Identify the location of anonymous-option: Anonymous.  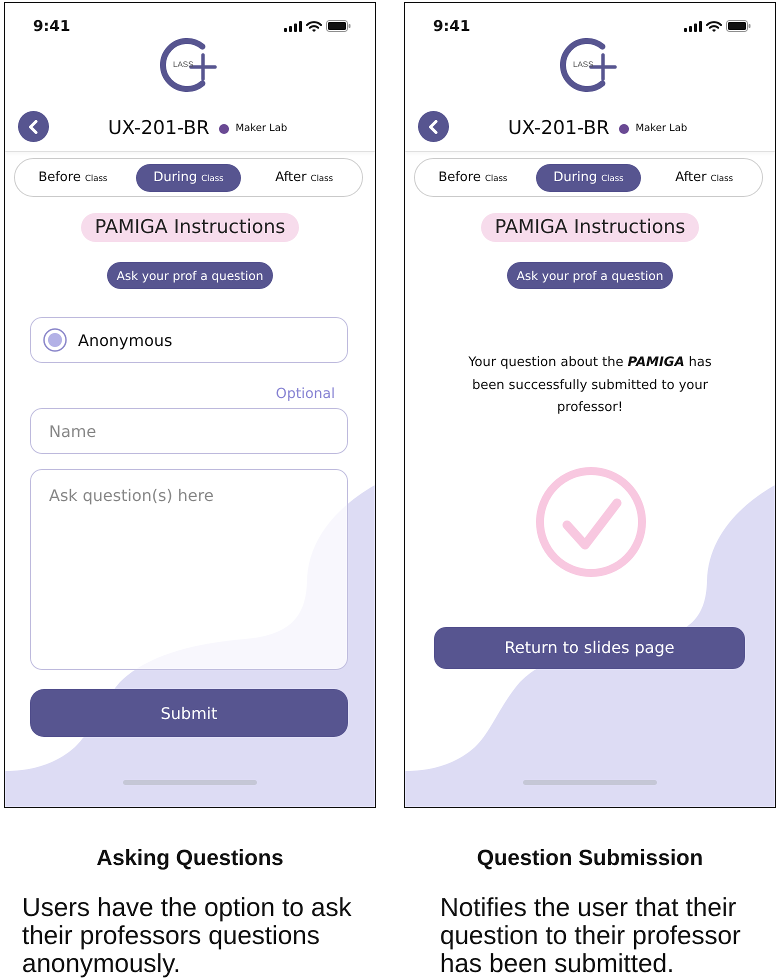
(189, 340).